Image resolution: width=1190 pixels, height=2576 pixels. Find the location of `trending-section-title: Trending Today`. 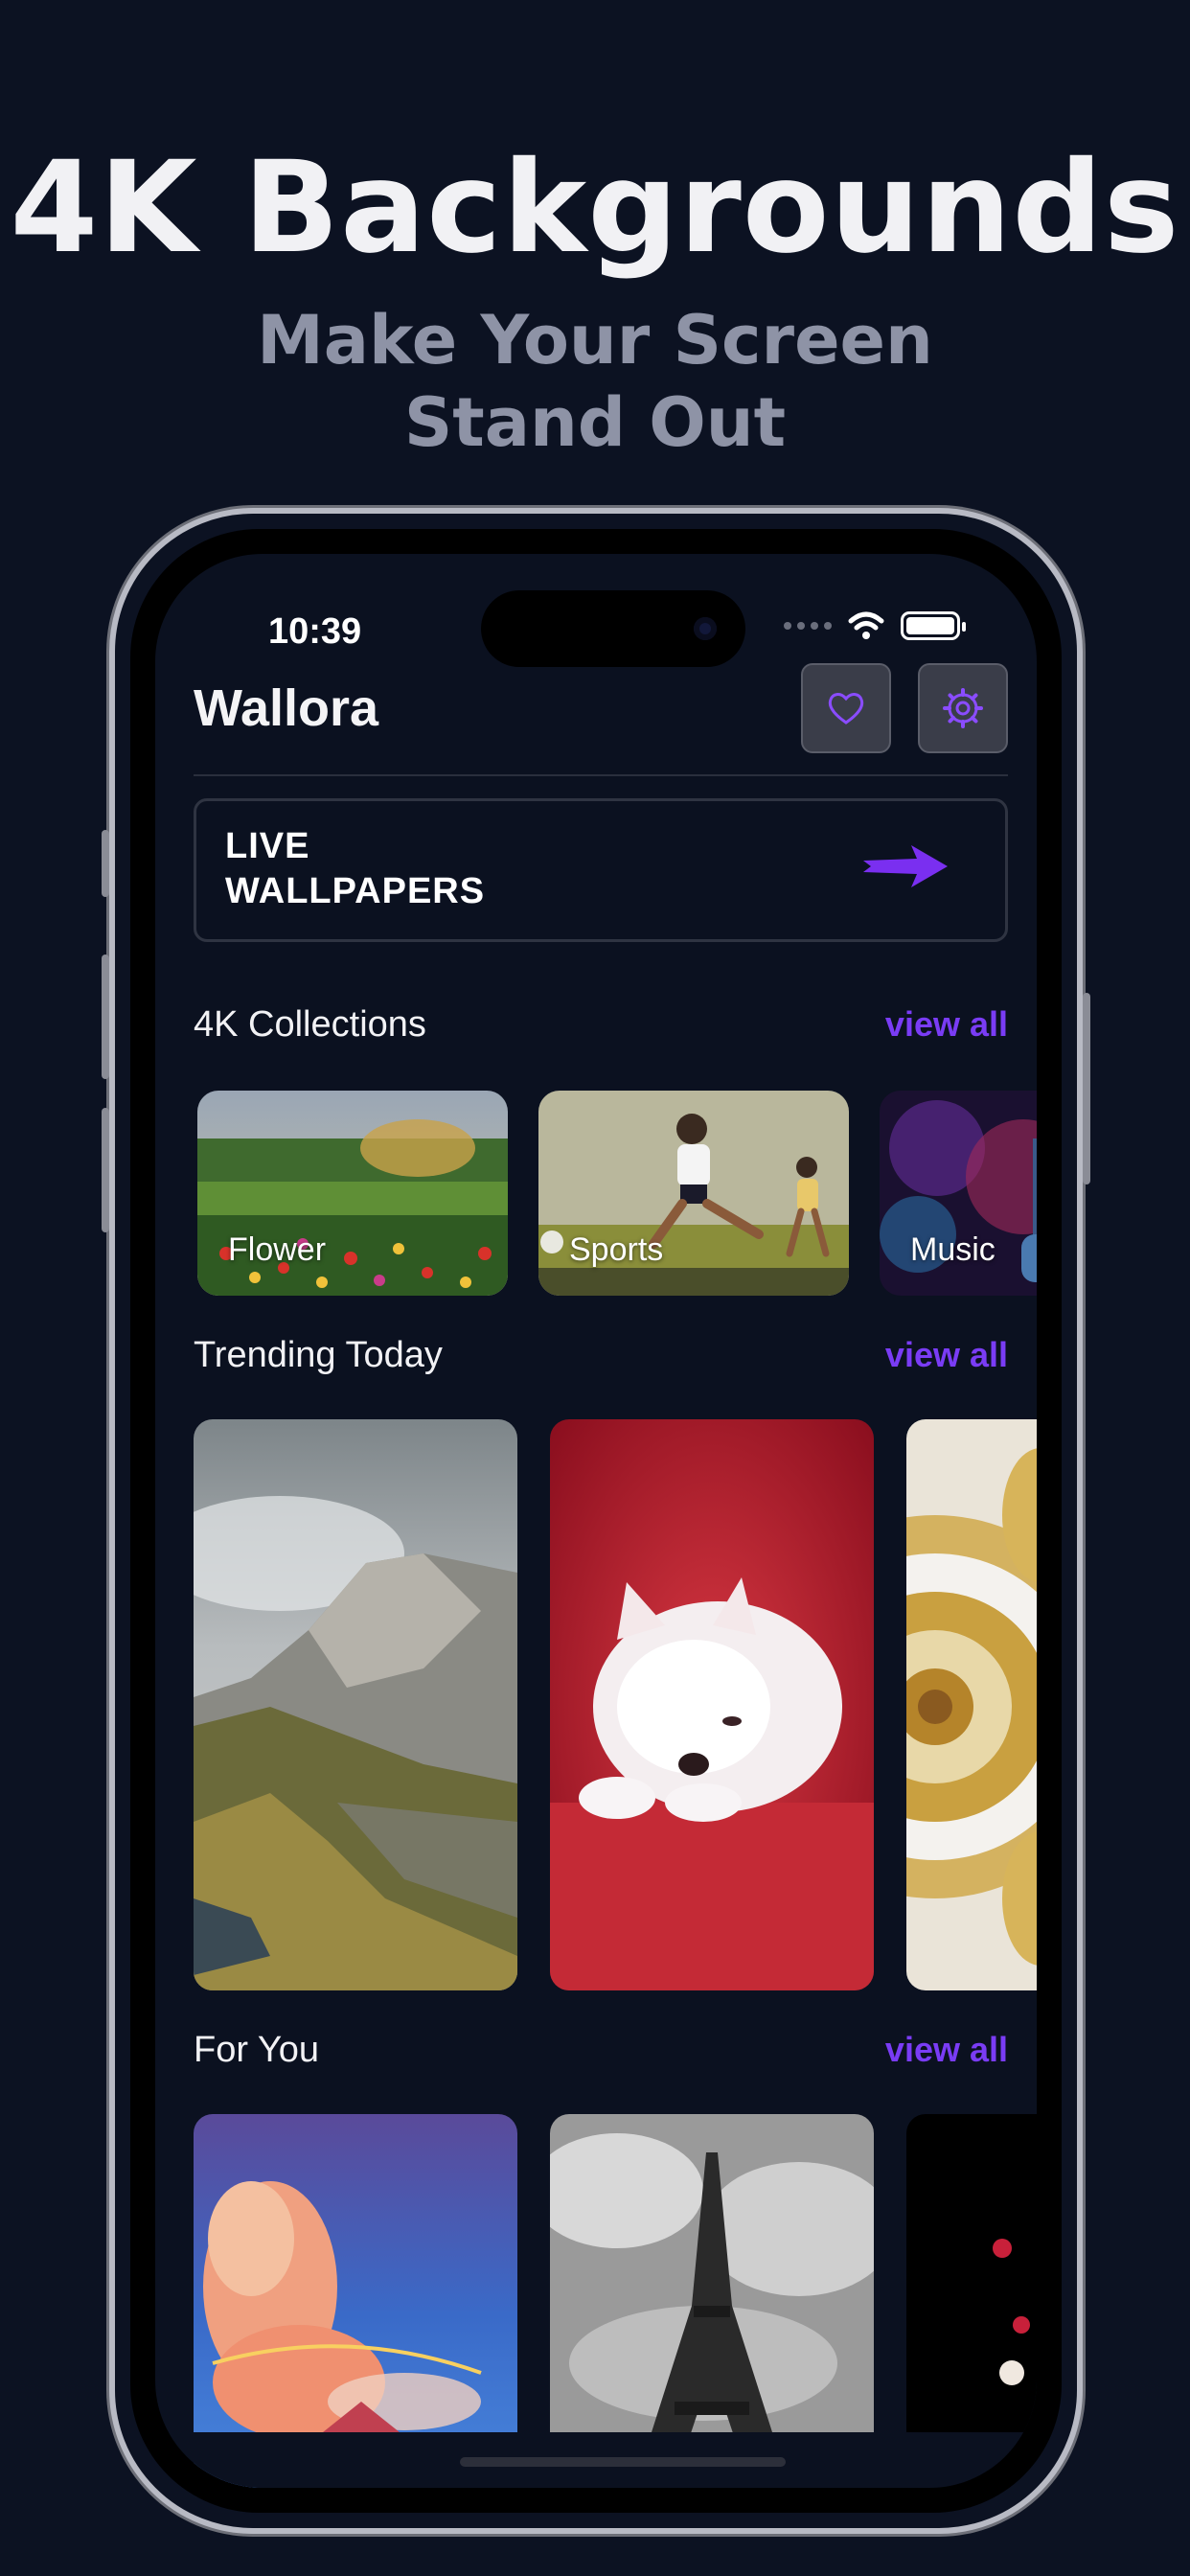

trending-section-title: Trending Today is located at coordinates (319, 1355).